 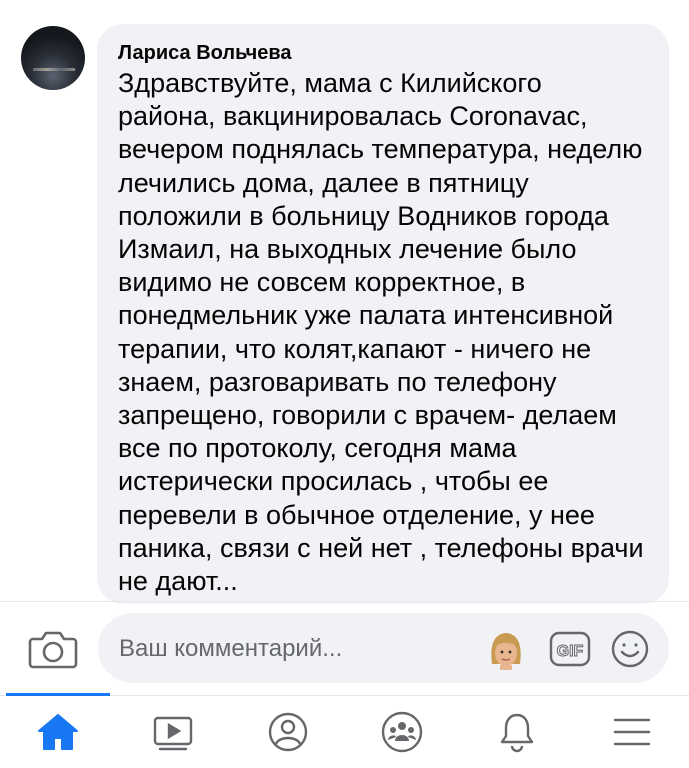 I want to click on tab-profile, so click(x=287, y=732).